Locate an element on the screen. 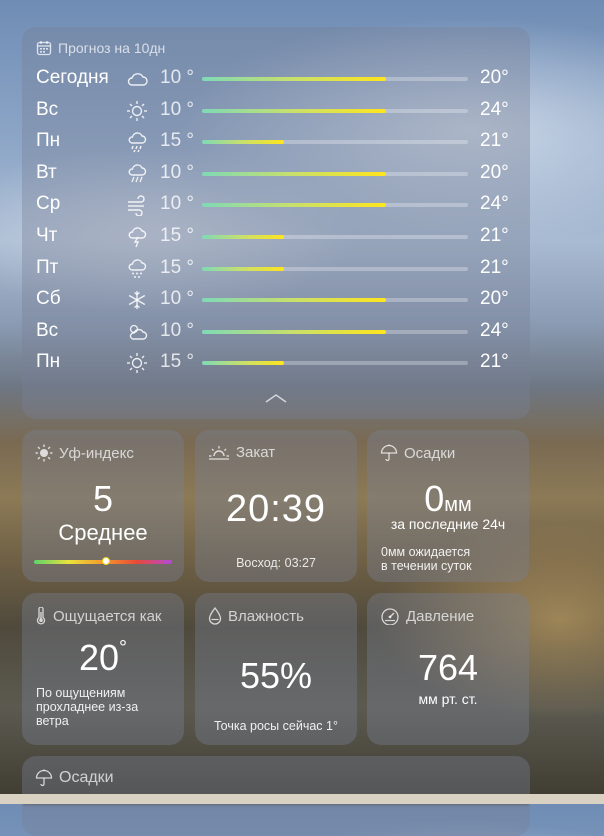 The image size is (604, 836). sunset-title: Закат is located at coordinates (256, 452).